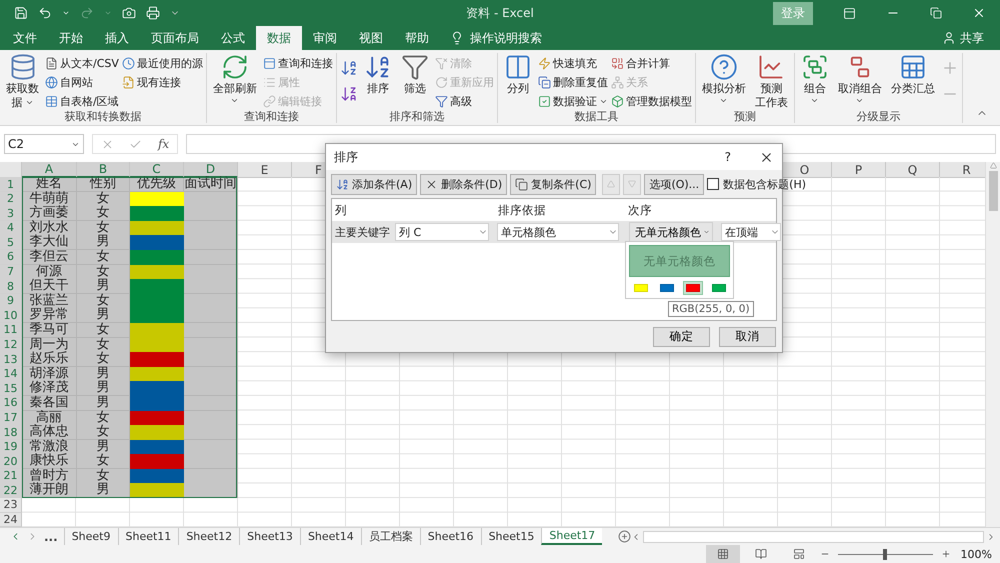 Image resolution: width=1000 pixels, height=563 pixels. Describe the element at coordinates (849, 13) in the screenshot. I see `ribbon-display-icon` at that location.